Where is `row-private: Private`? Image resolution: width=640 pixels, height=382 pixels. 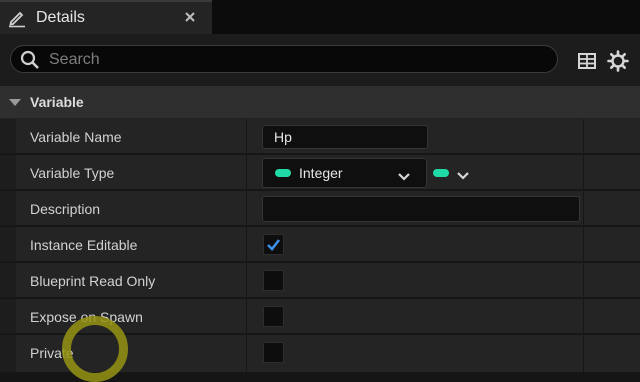 row-private: Private is located at coordinates (320, 354).